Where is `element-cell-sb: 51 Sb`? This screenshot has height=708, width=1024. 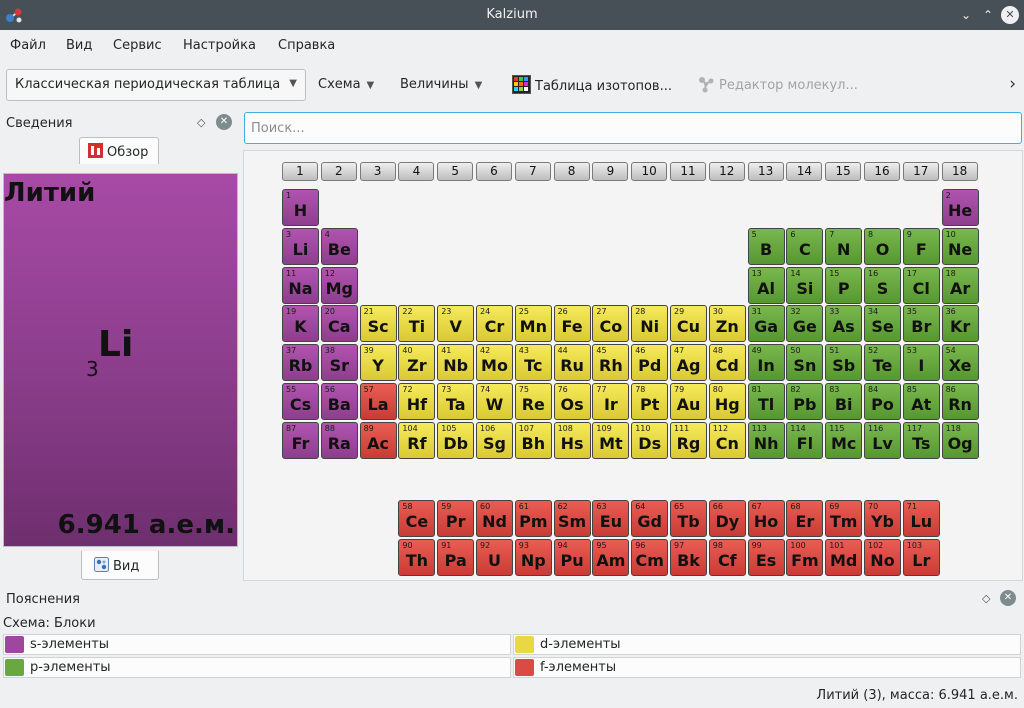 element-cell-sb: 51 Sb is located at coordinates (844, 363).